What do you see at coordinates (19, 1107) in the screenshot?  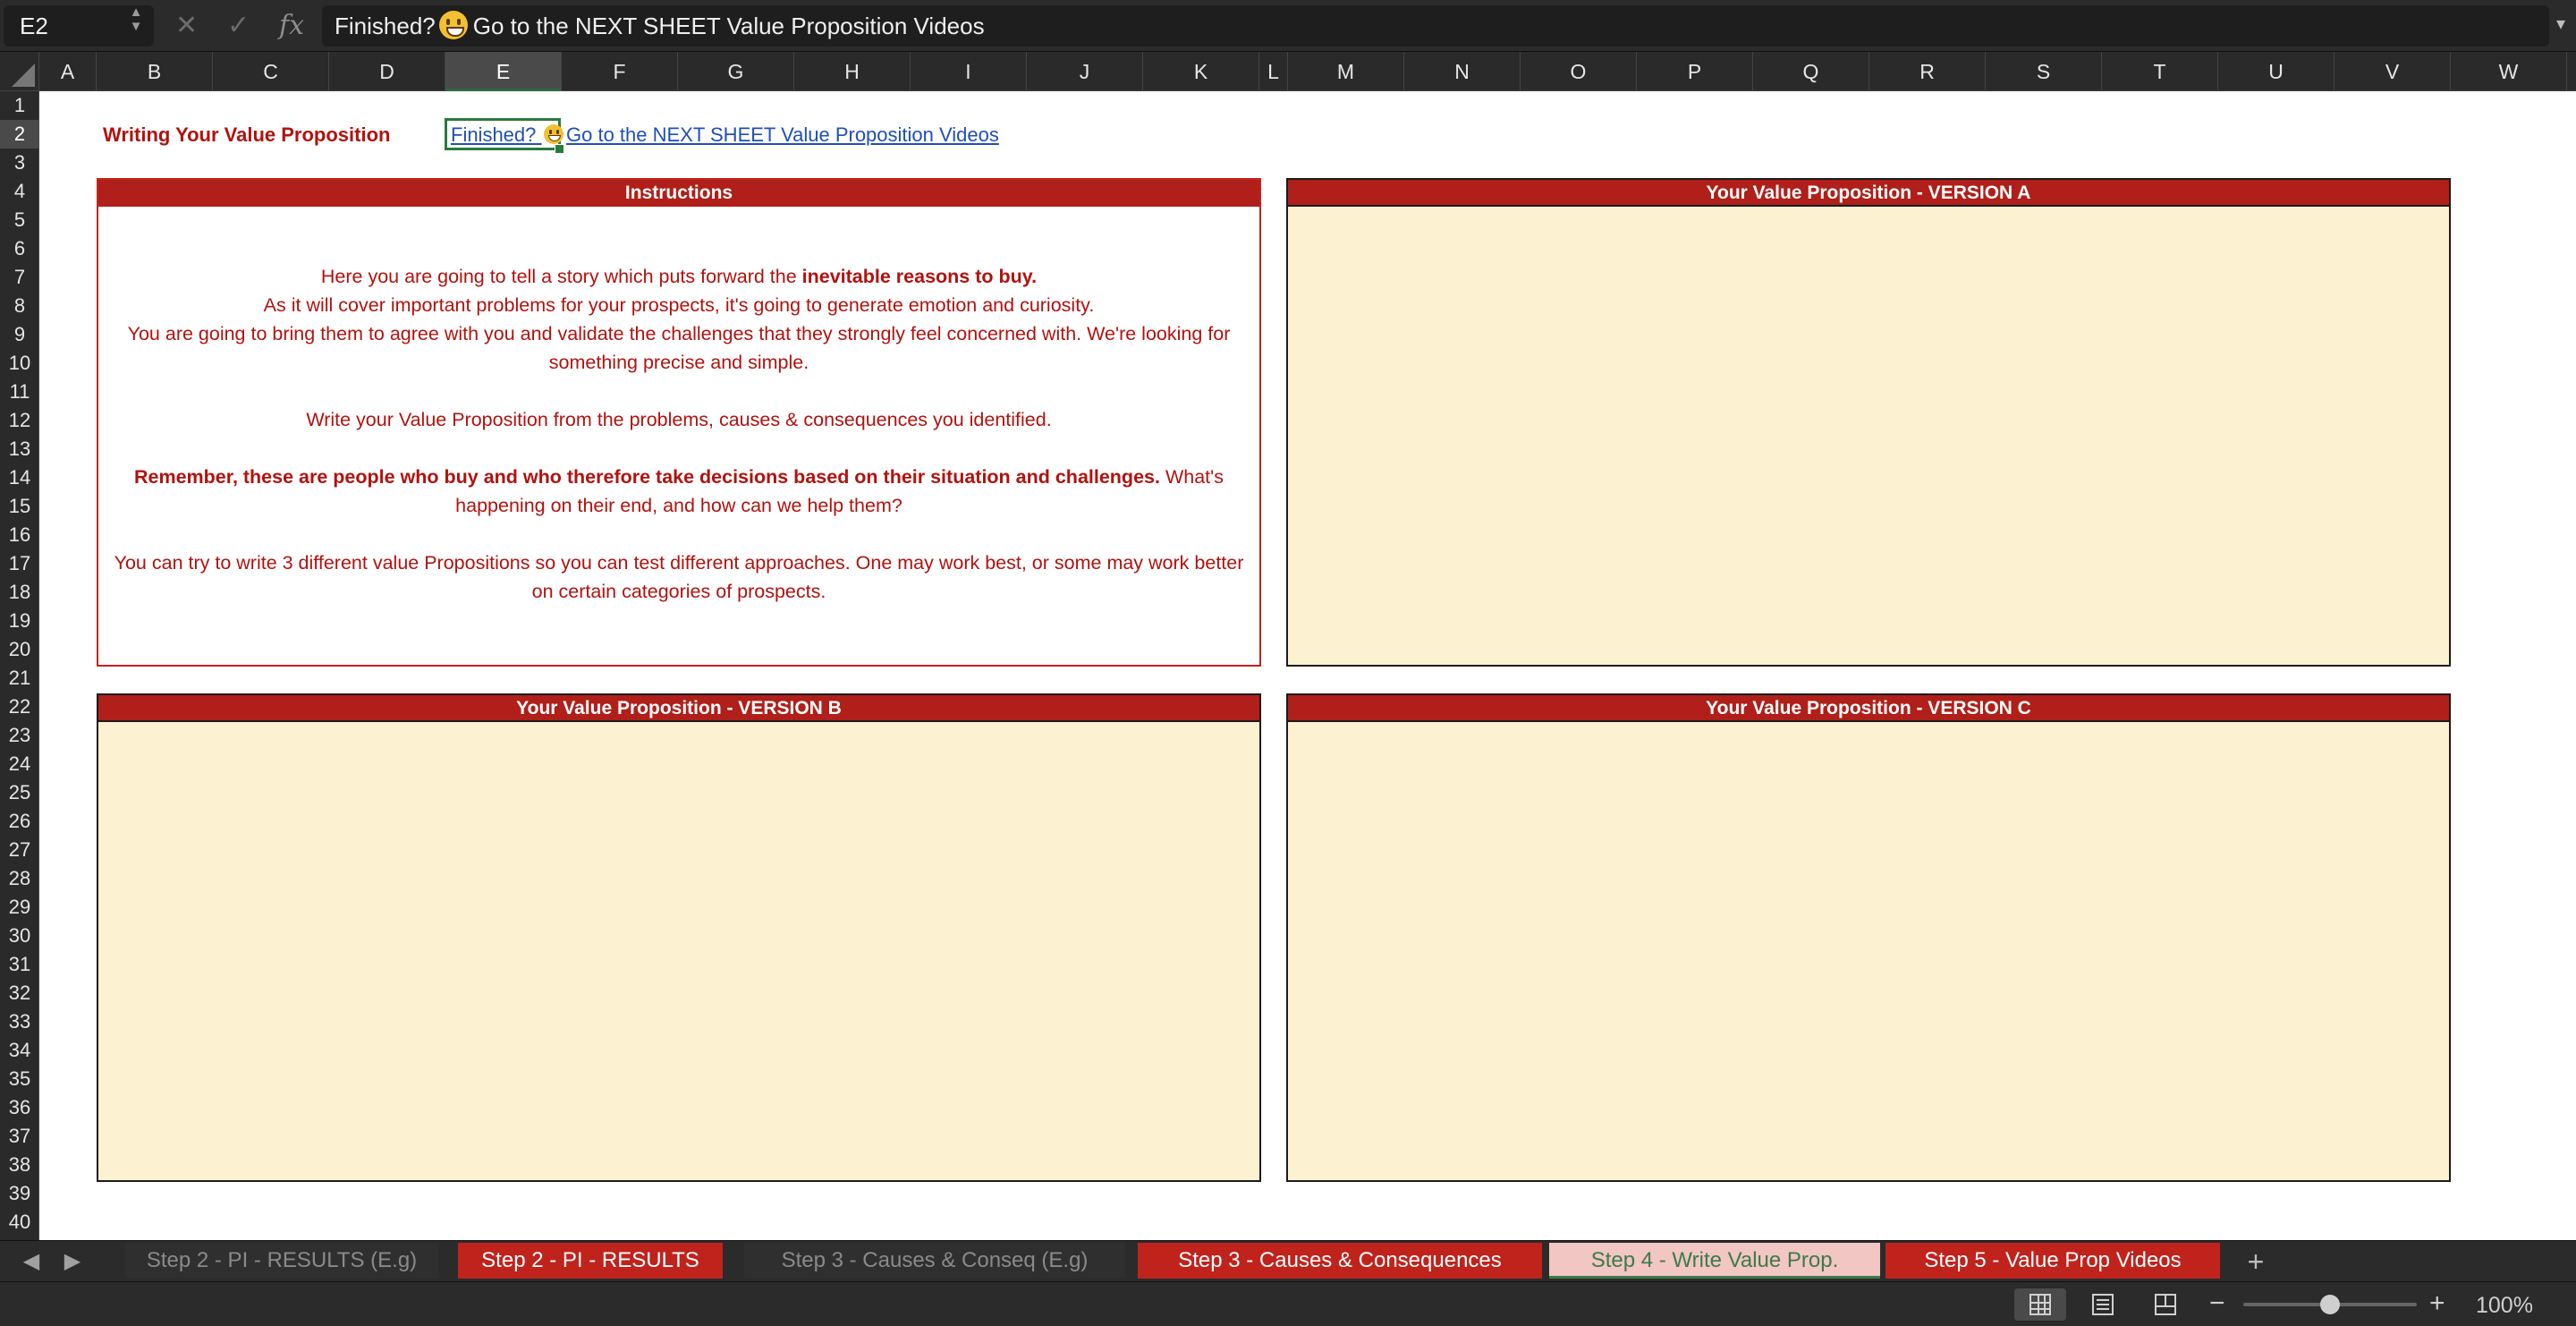 I see `row-header-36: 36` at bounding box center [19, 1107].